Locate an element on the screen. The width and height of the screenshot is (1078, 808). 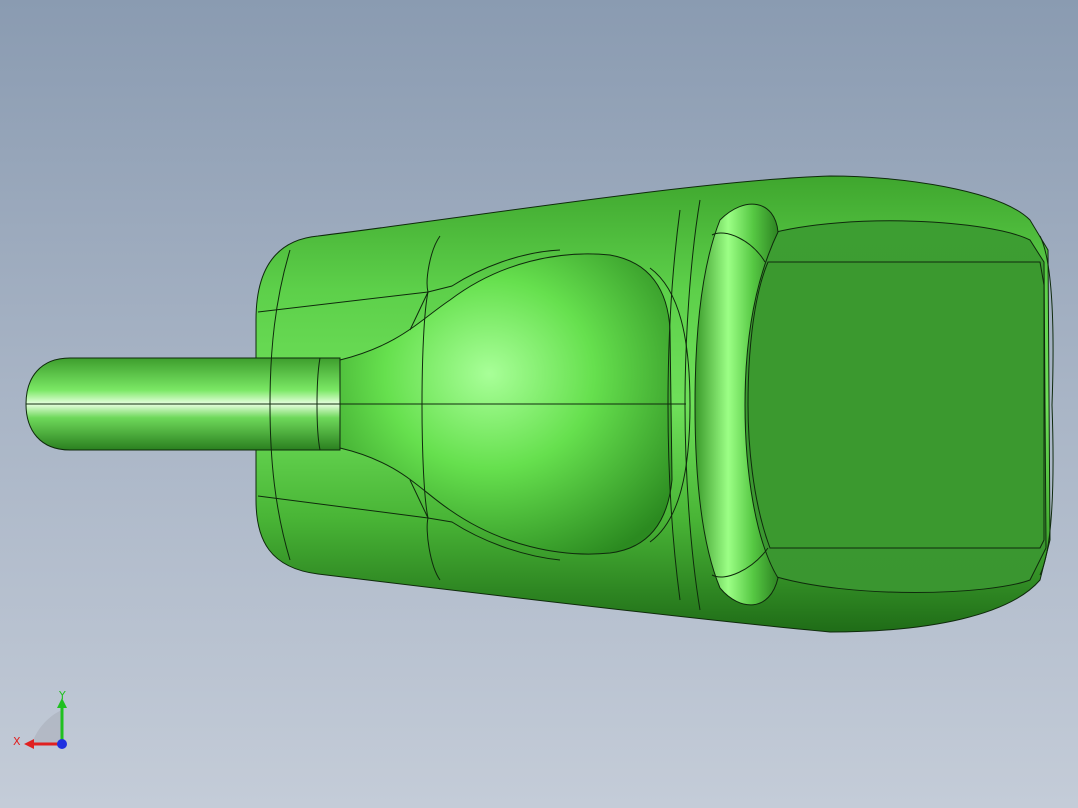
x-axis-label: X is located at coordinates (17, 741).